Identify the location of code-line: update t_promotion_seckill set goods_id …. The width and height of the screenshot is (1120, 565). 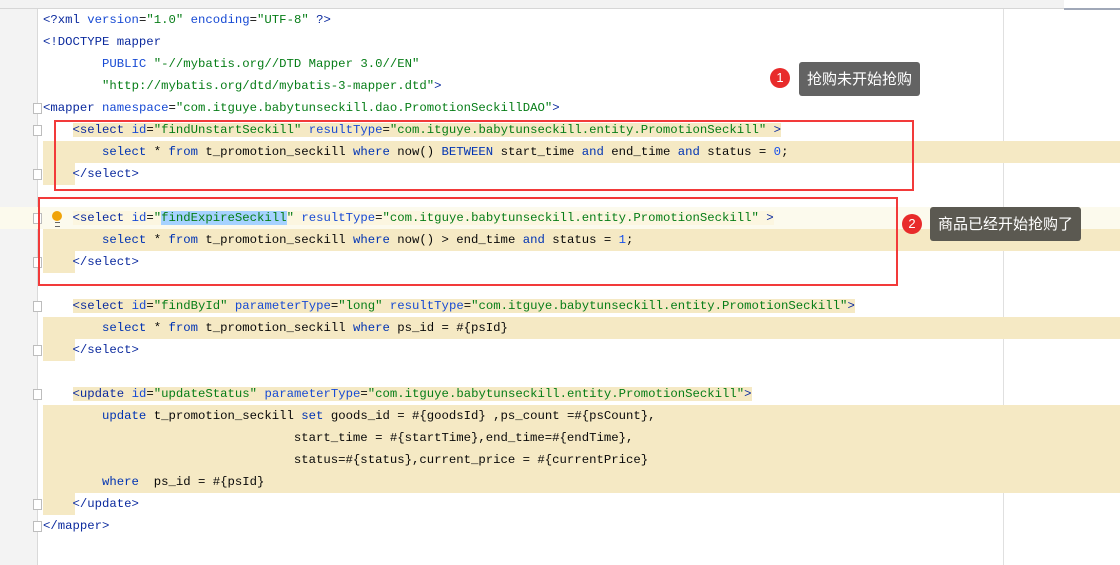
(560, 416).